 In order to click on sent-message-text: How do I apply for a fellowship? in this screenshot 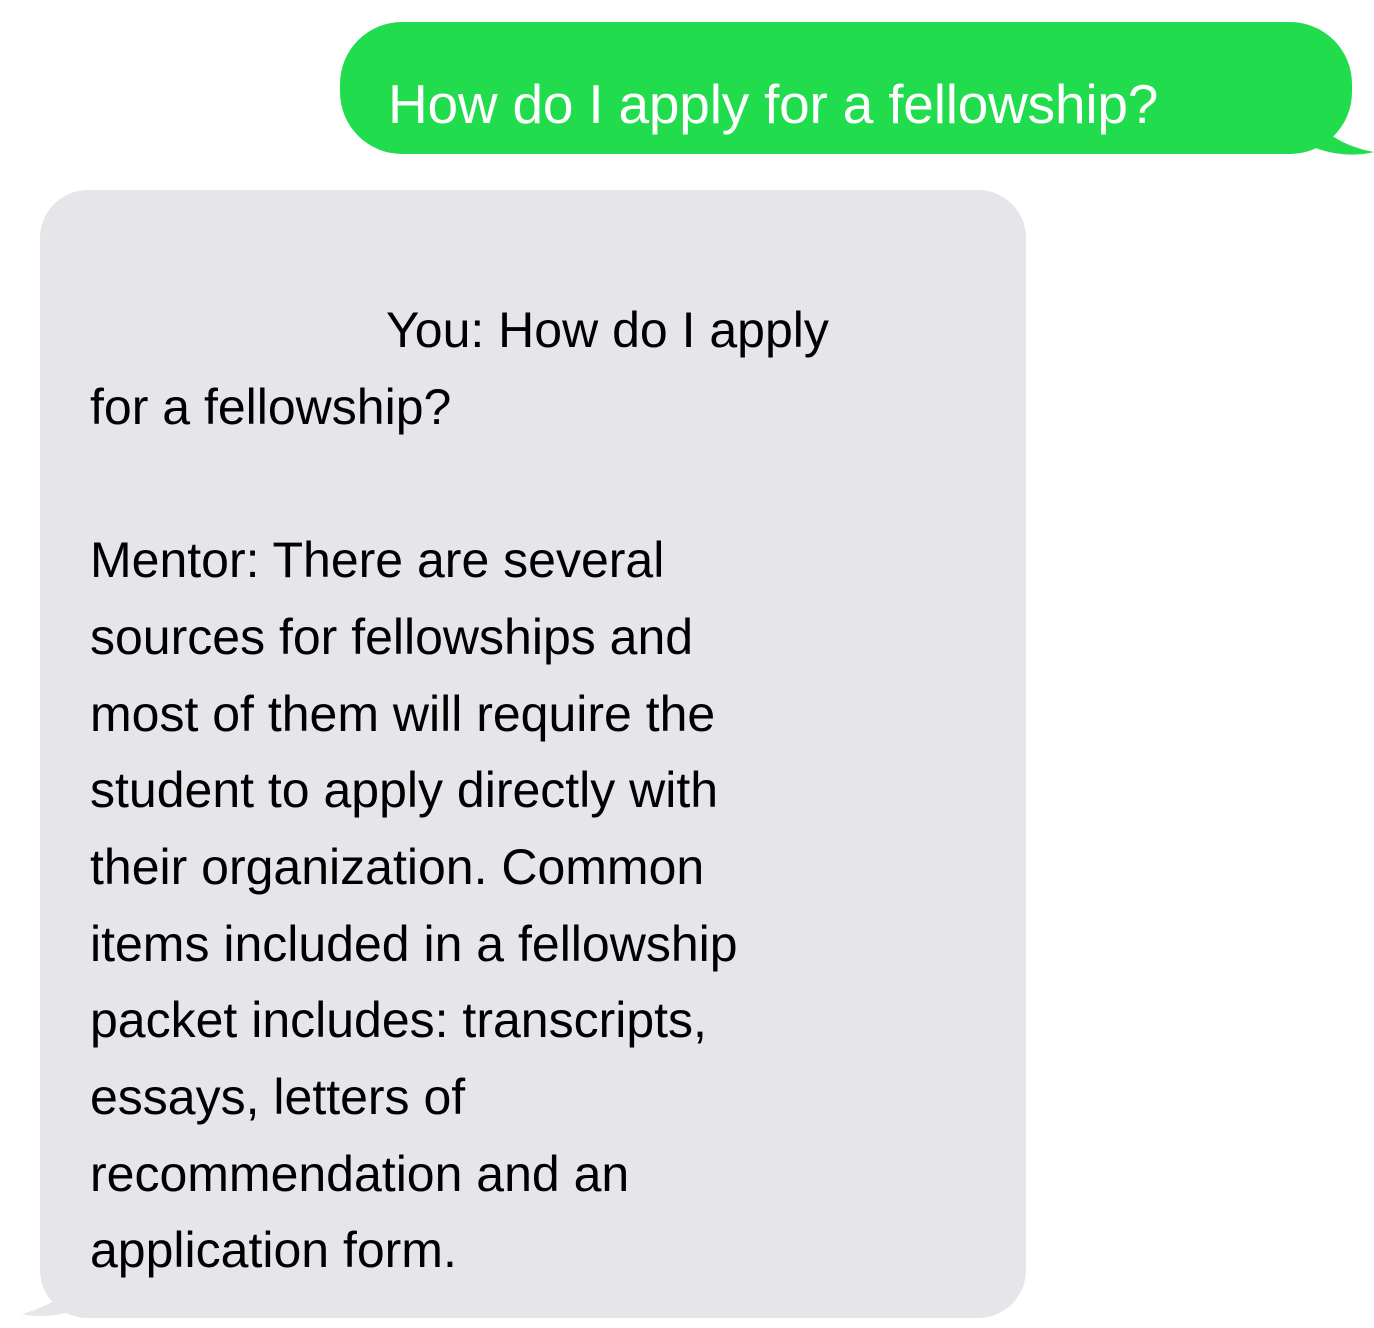, I will do `click(773, 104)`.